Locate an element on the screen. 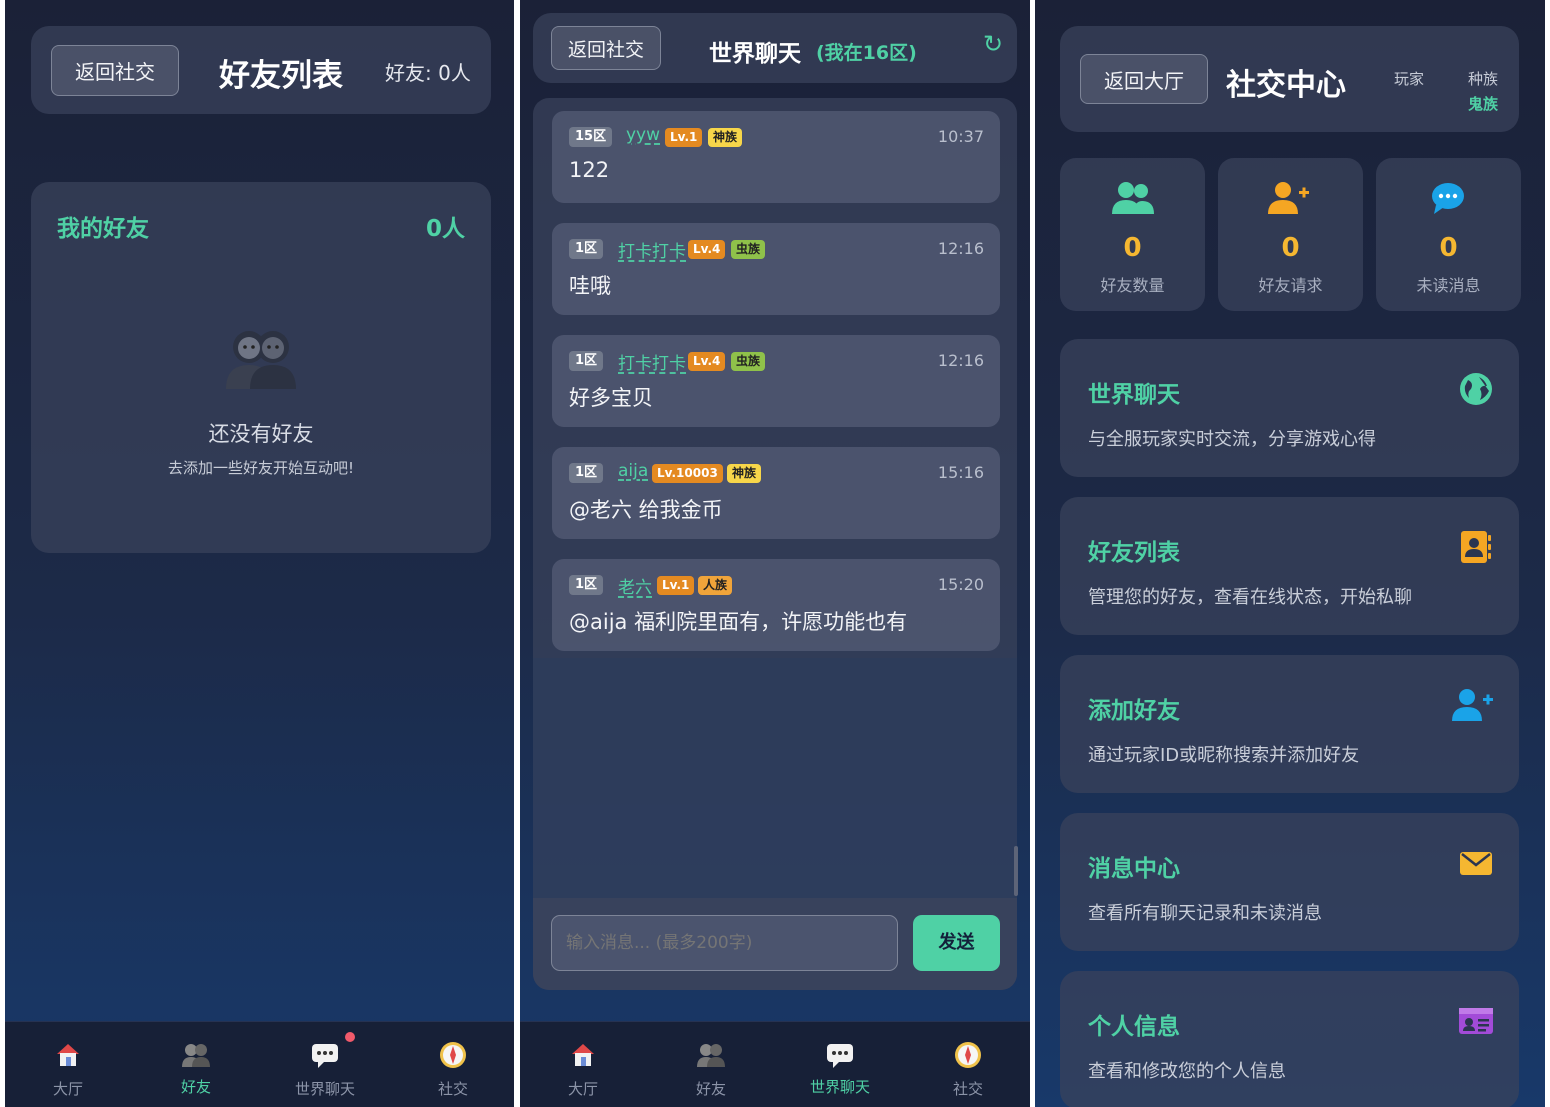 The image size is (1550, 1107). stat-friend-requests: 0 好友请求 is located at coordinates (1290, 234).